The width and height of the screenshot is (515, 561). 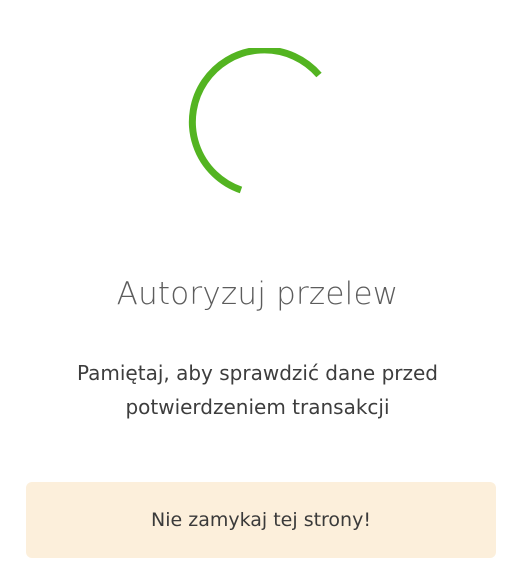 I want to click on warning-text: Nie zamykaj tej strony!, so click(x=261, y=520).